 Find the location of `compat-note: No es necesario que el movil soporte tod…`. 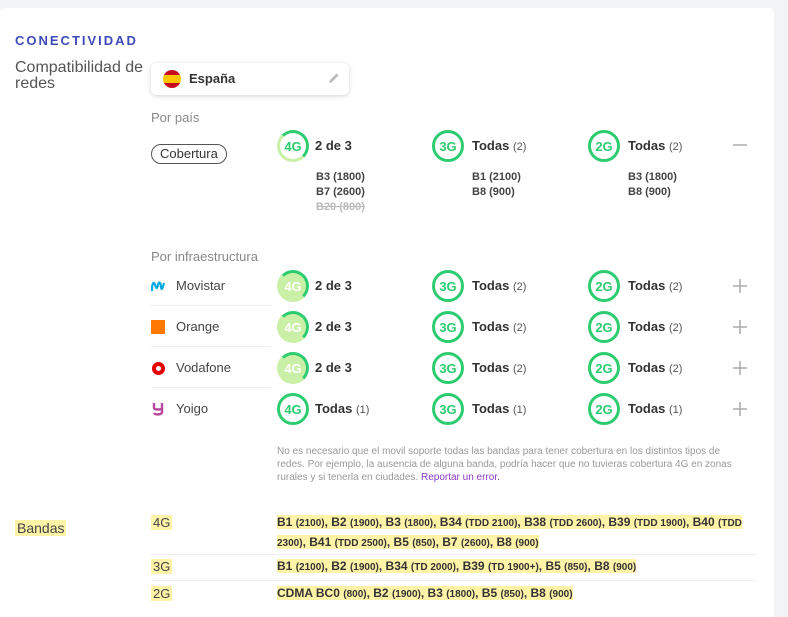

compat-note: No es necesario que el movil soporte tod… is located at coordinates (504, 464).